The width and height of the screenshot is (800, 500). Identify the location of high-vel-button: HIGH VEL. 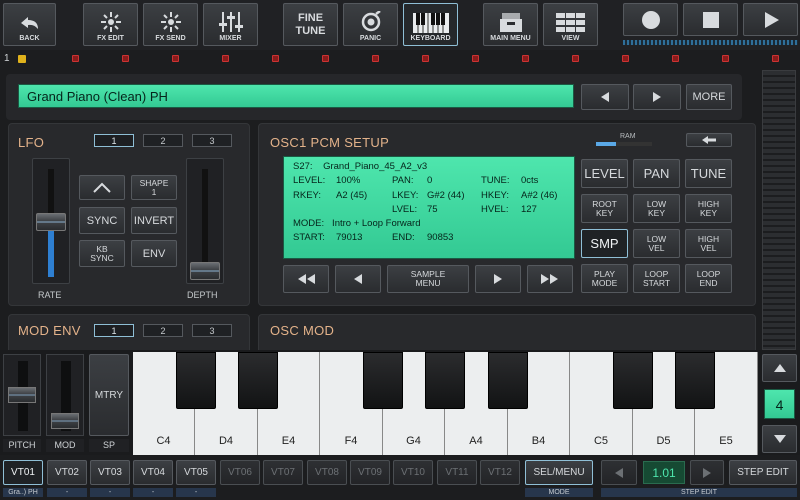
(708, 243).